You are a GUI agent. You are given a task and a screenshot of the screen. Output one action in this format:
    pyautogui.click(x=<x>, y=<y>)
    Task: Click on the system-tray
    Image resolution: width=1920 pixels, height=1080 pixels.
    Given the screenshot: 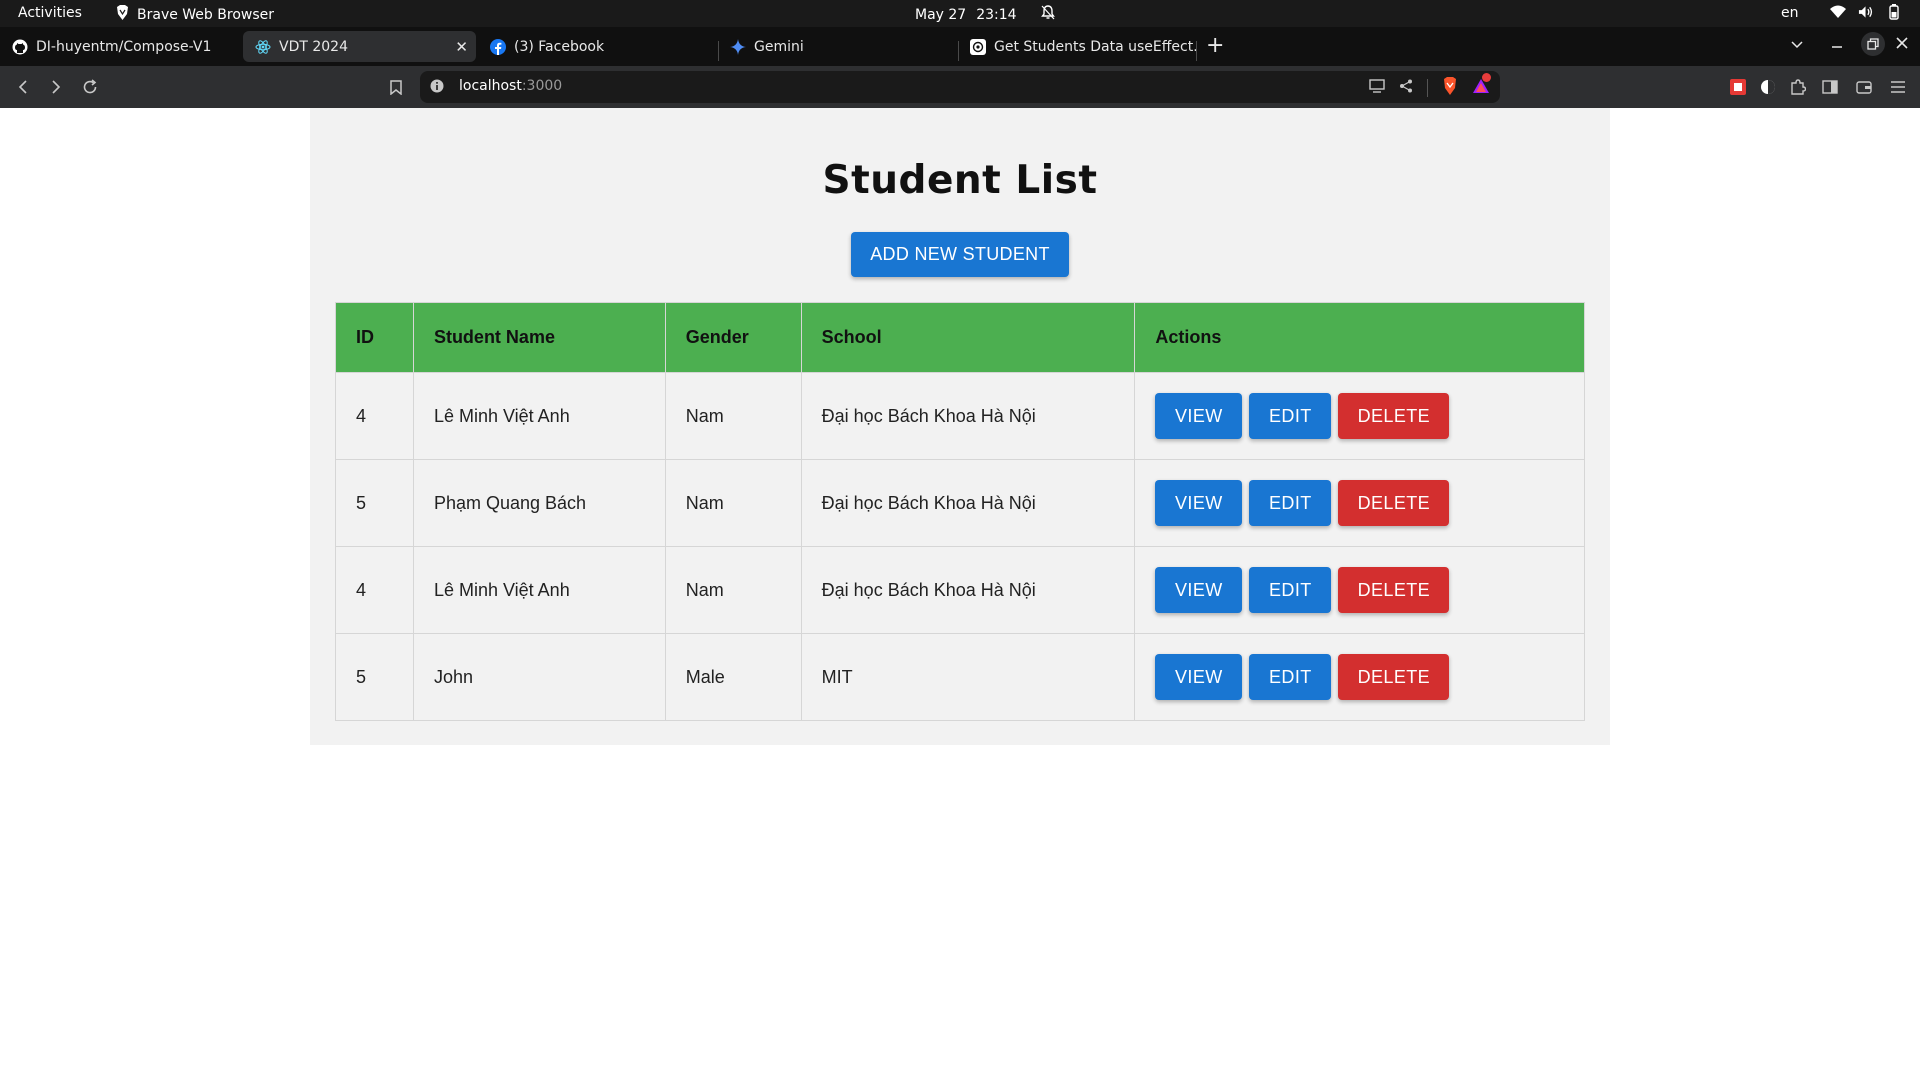 What is the action you would take?
    pyautogui.click(x=1866, y=12)
    